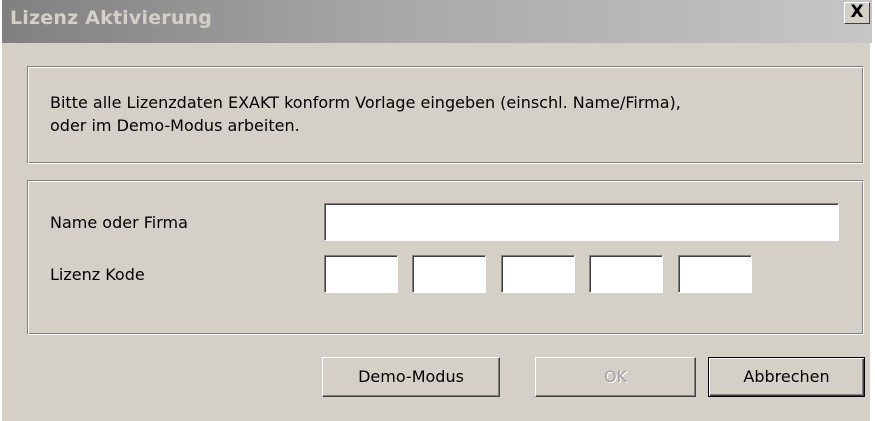  What do you see at coordinates (361, 274) in the screenshot?
I see `license-code-segment-1-input` at bounding box center [361, 274].